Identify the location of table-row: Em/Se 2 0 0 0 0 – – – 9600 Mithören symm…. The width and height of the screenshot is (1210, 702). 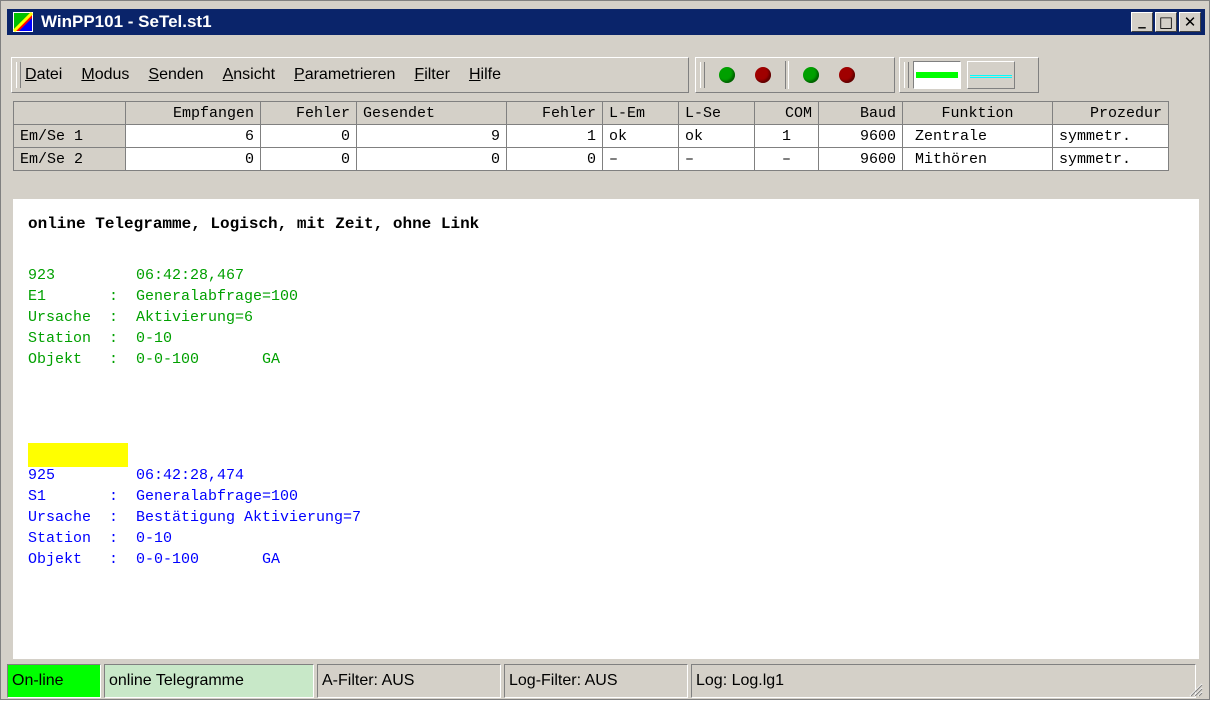
(591, 159).